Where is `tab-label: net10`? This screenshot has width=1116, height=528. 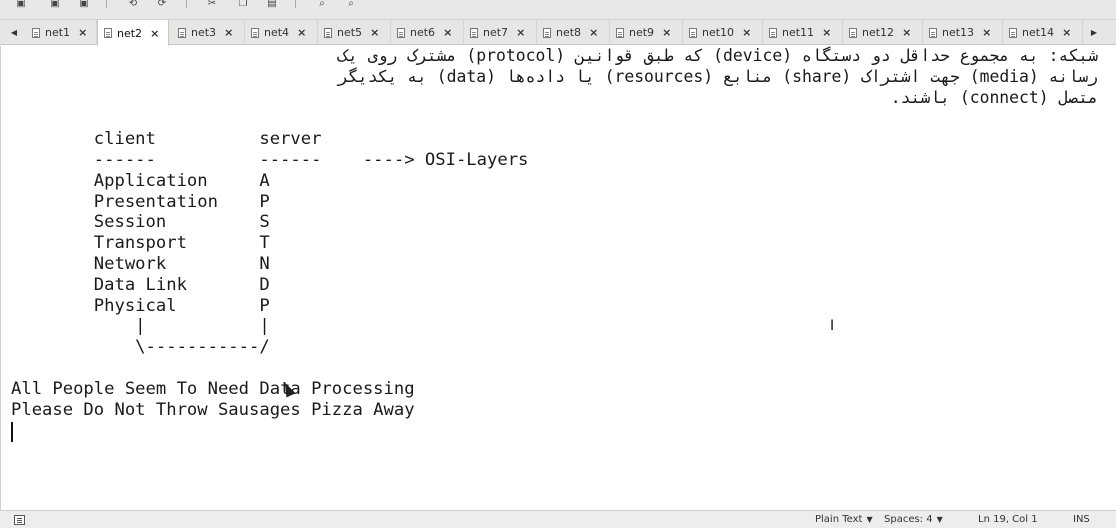 tab-label: net10 is located at coordinates (718, 32).